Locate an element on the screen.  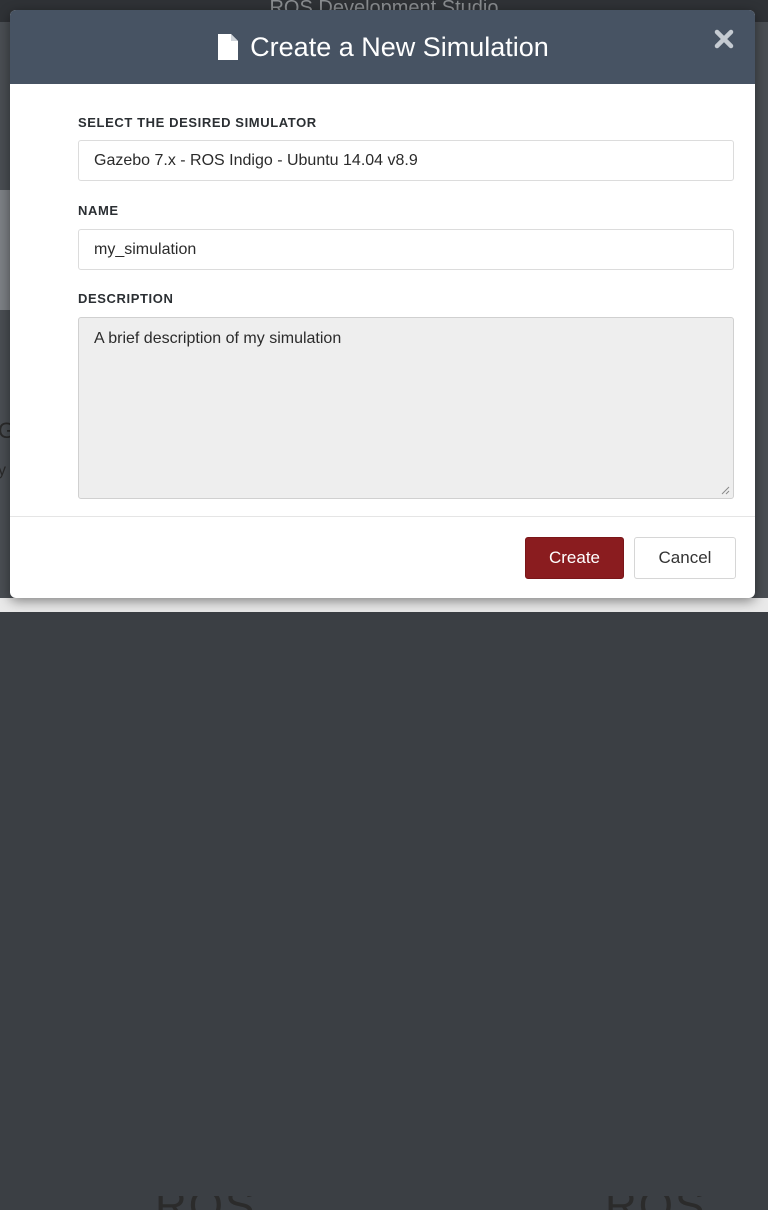
description-text: A brief description of my simulation is located at coordinates (218, 338).